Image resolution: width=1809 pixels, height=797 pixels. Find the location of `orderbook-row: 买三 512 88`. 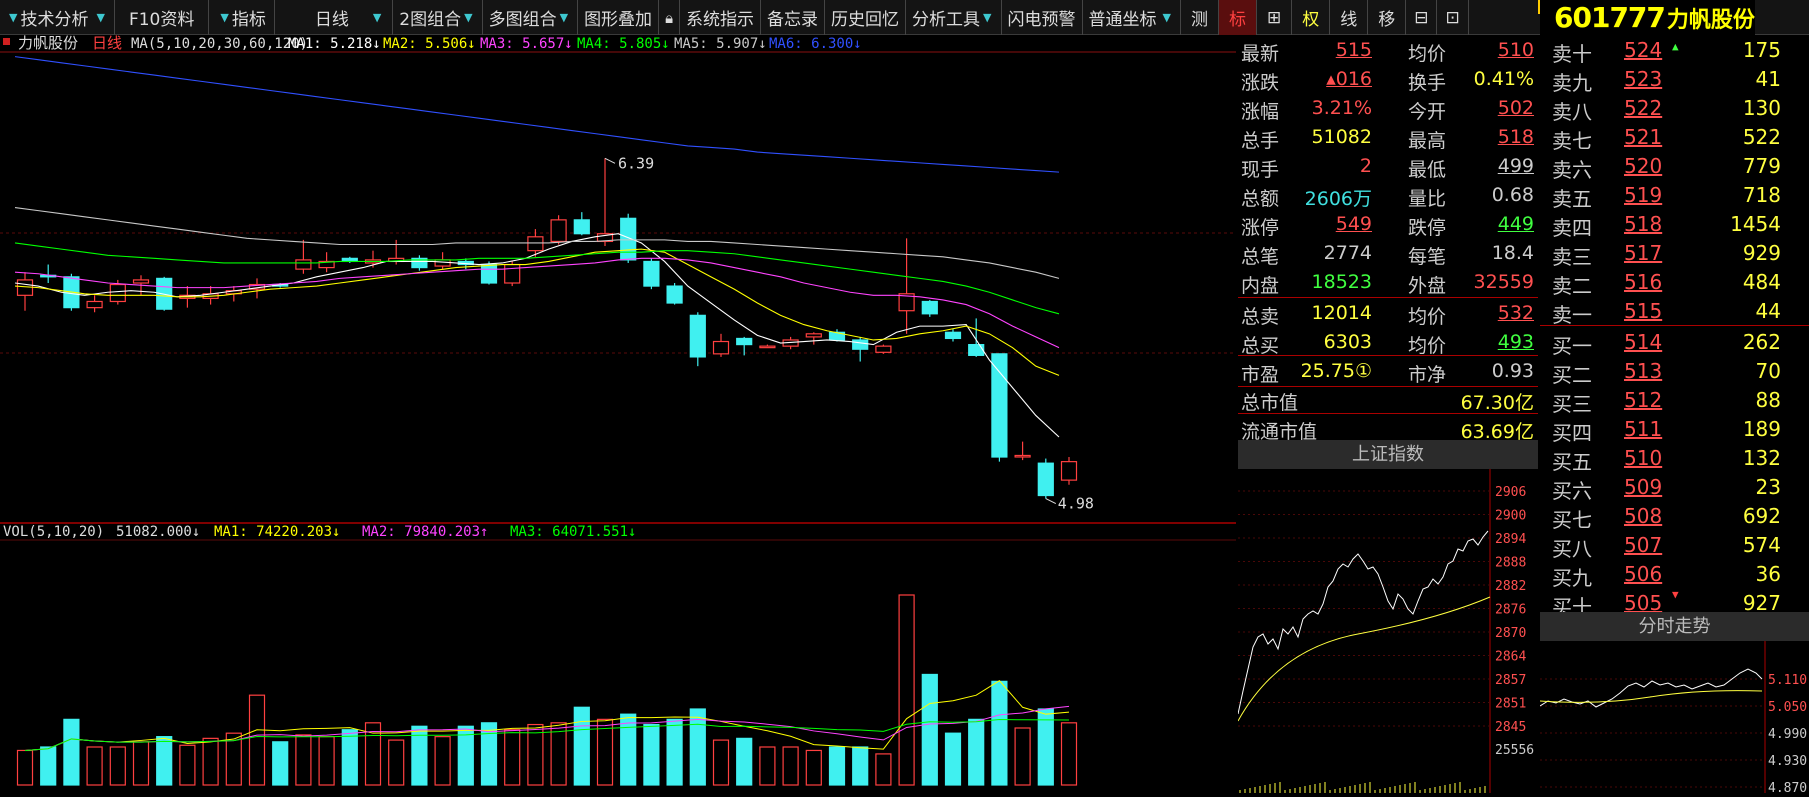

orderbook-row: 买三 512 88 is located at coordinates (1674, 400).